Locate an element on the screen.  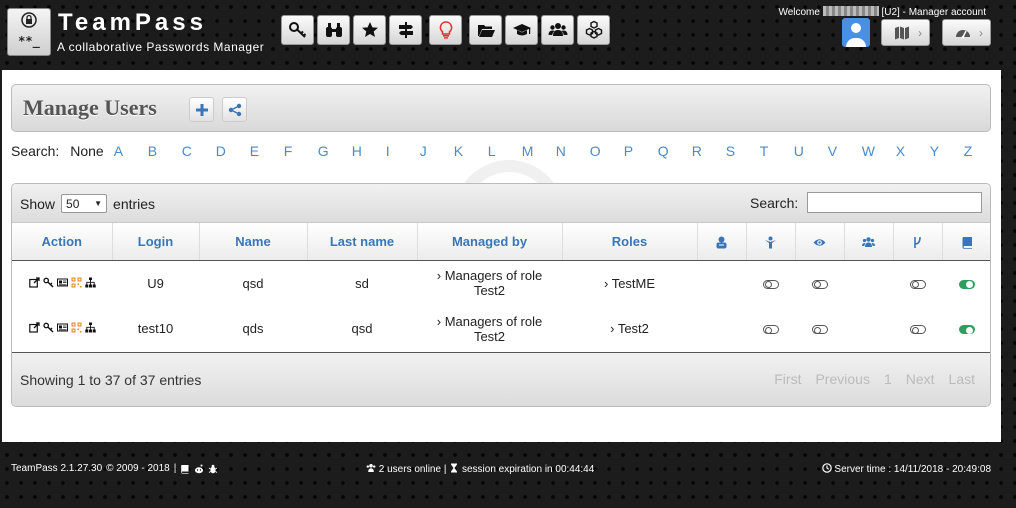
cell-roles: › TestME is located at coordinates (629, 283).